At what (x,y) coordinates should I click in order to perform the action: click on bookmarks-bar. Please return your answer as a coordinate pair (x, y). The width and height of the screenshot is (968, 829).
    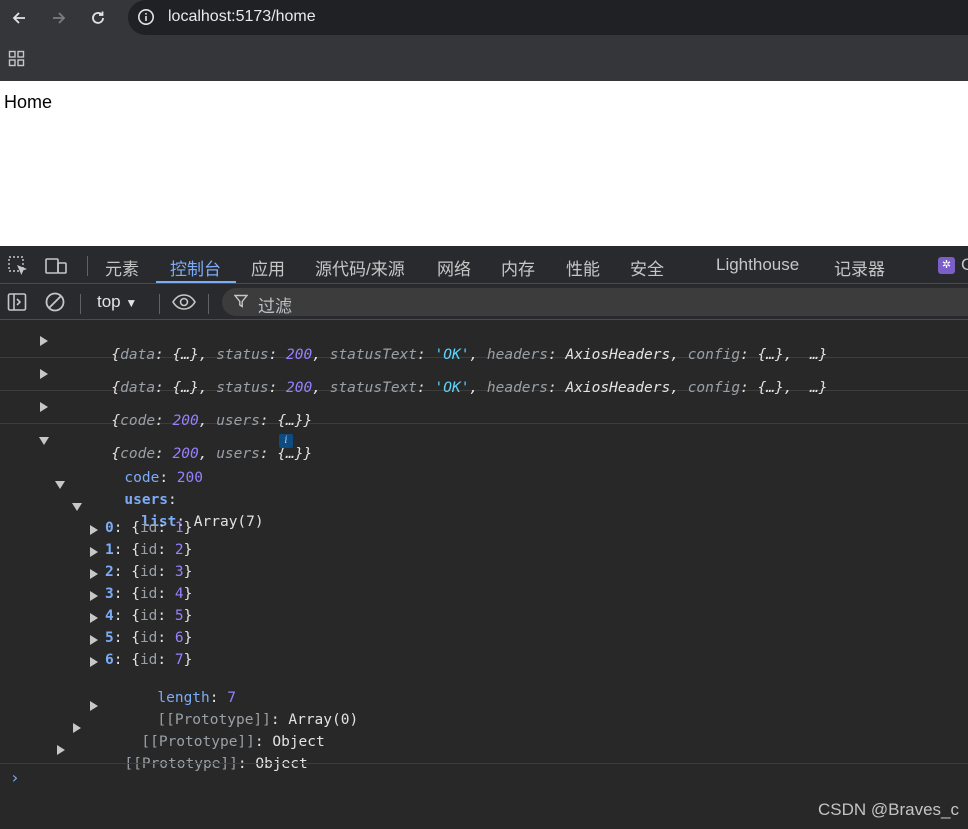
    Looking at the image, I should click on (484, 58).